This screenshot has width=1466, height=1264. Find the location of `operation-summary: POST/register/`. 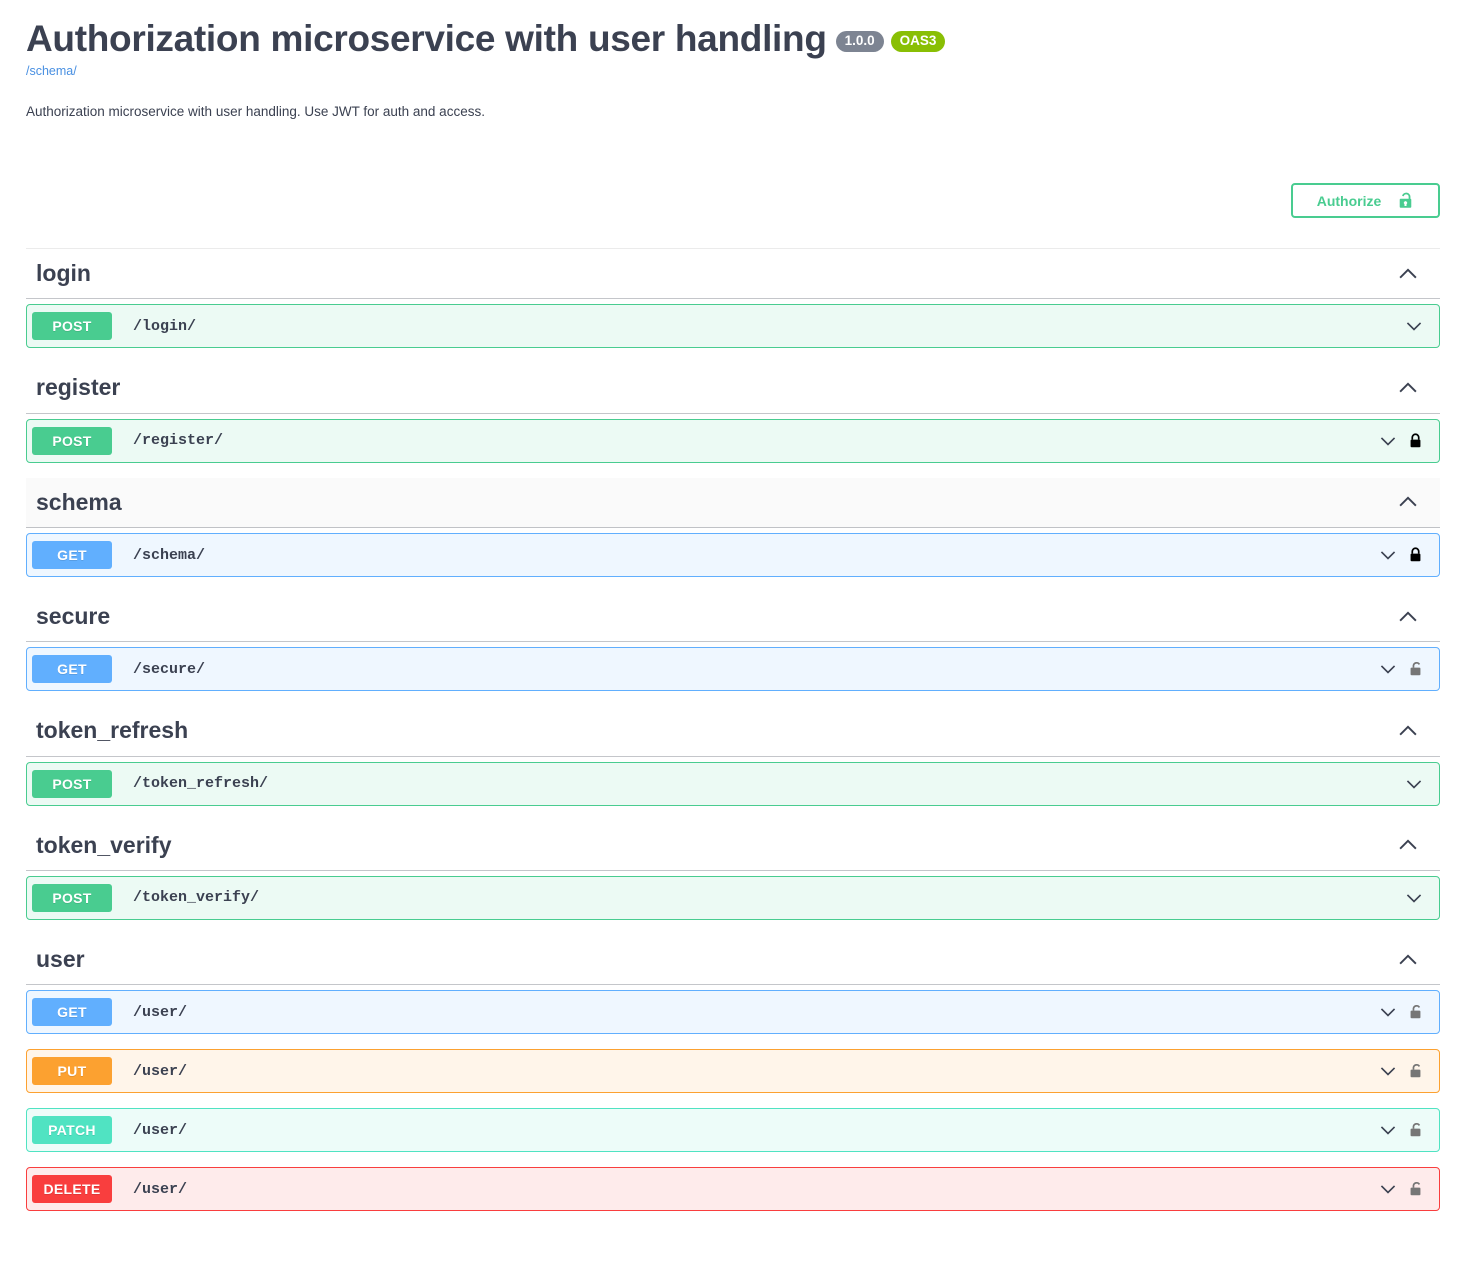

operation-summary: POST/register/ is located at coordinates (705, 440).